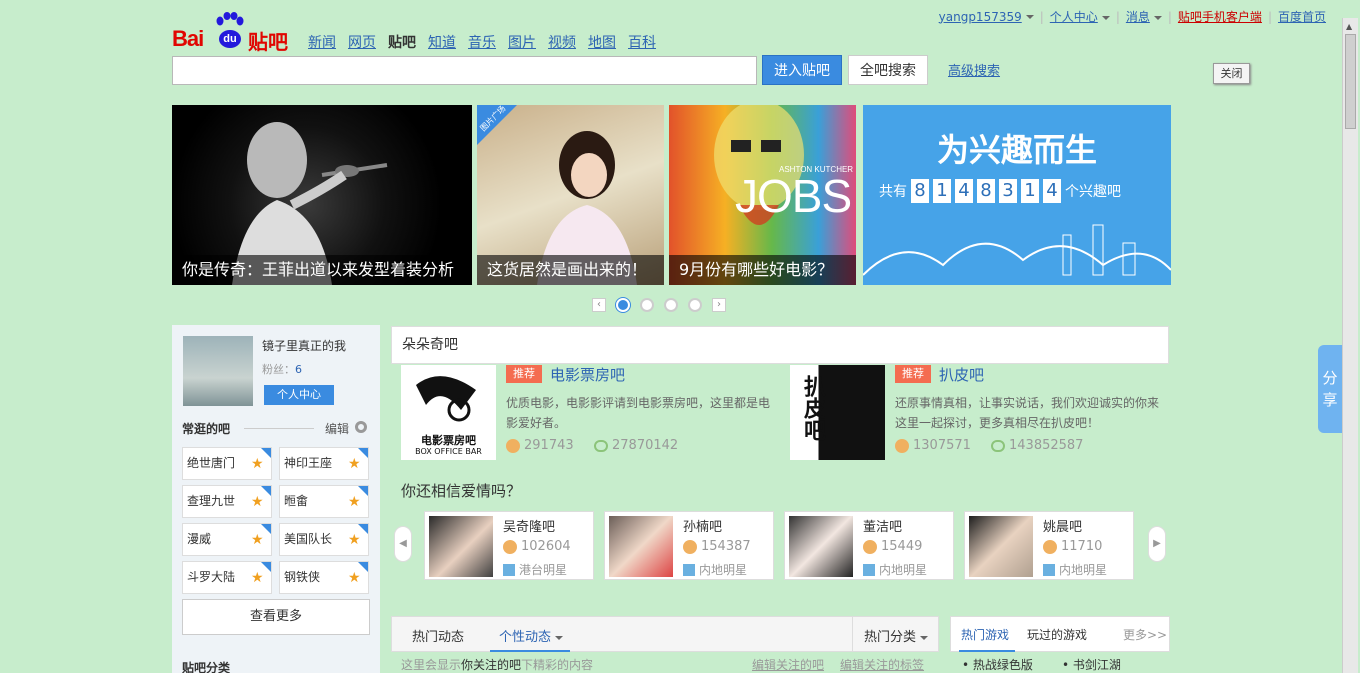 Image resolution: width=1360 pixels, height=673 pixels. Describe the element at coordinates (337, 428) in the screenshot. I see `edit-link: 编辑` at that location.